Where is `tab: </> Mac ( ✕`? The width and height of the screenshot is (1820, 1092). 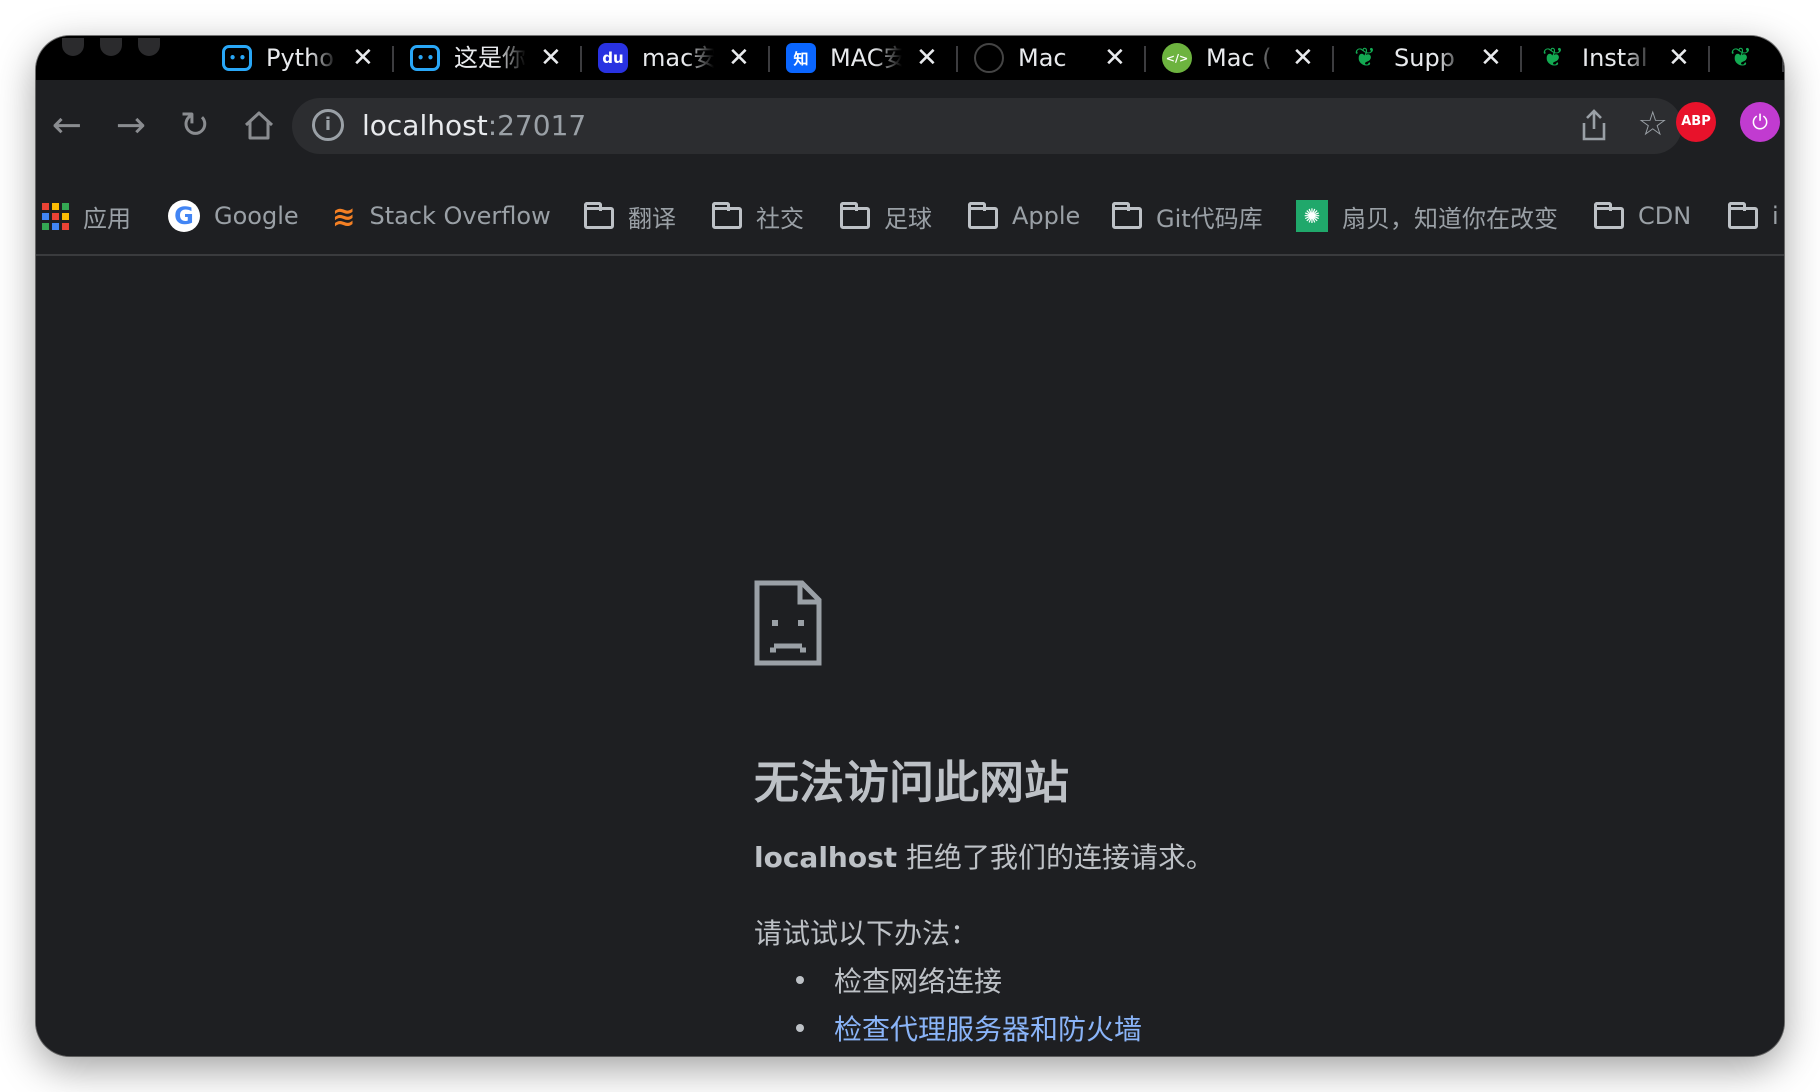
tab: </> Mac ( ✕ is located at coordinates (1240, 58).